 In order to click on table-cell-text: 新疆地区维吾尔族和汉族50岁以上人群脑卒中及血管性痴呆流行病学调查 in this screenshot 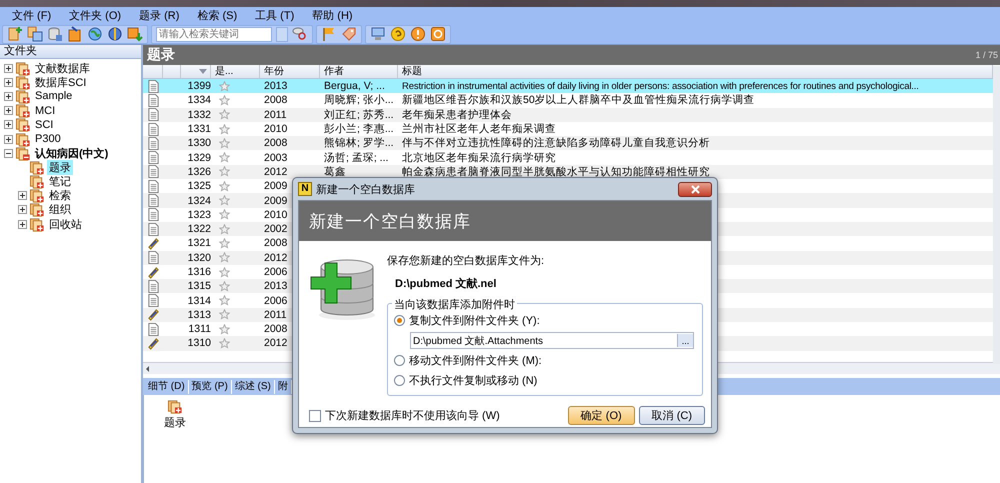, I will do `click(578, 100)`.